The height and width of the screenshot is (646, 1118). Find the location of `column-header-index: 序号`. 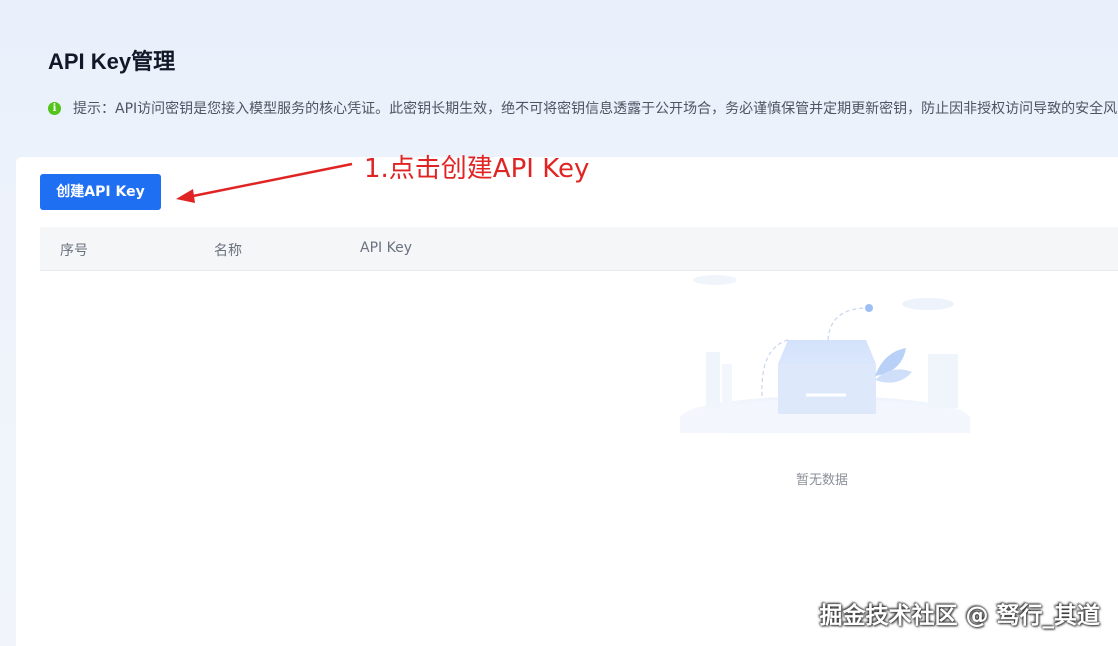

column-header-index: 序号 is located at coordinates (74, 251).